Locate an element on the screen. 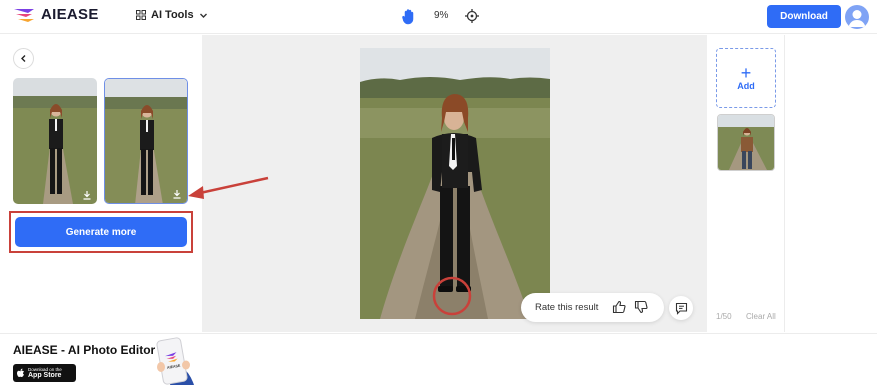 The image size is (877, 385). promo-title: AIEASE - AI Photo Editor is located at coordinates (84, 350).